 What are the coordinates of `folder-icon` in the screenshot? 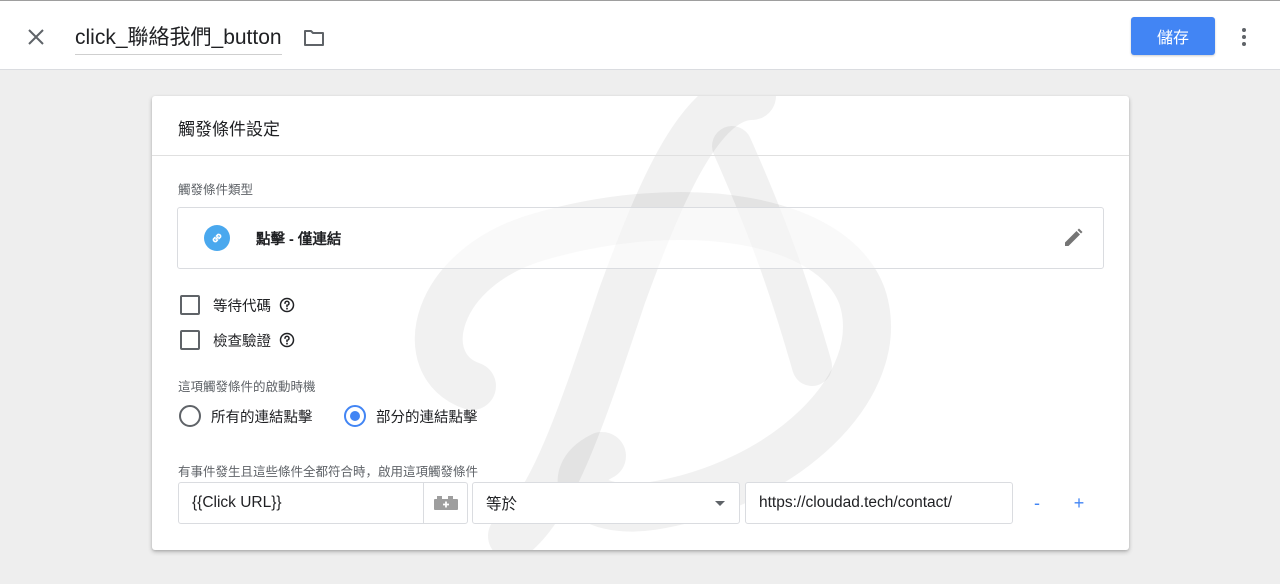 It's located at (314, 38).